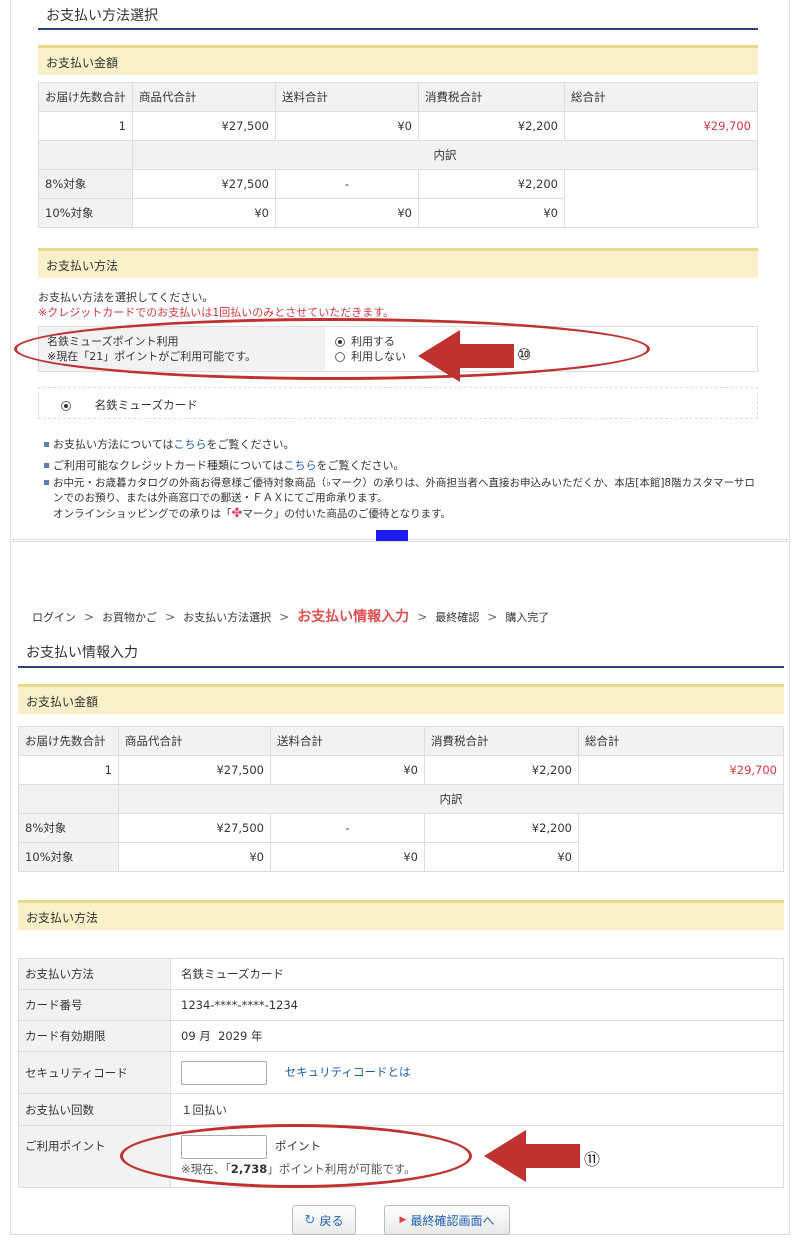 This screenshot has height=1240, width=800. I want to click on refresh-icon: ↻, so click(310, 1220).